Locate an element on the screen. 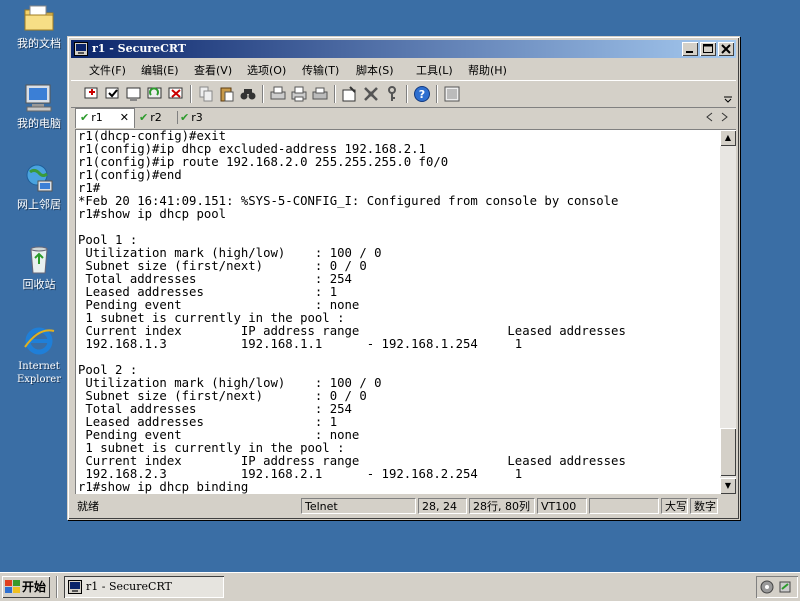 The width and height of the screenshot is (800, 601). close-button is located at coordinates (726, 49).